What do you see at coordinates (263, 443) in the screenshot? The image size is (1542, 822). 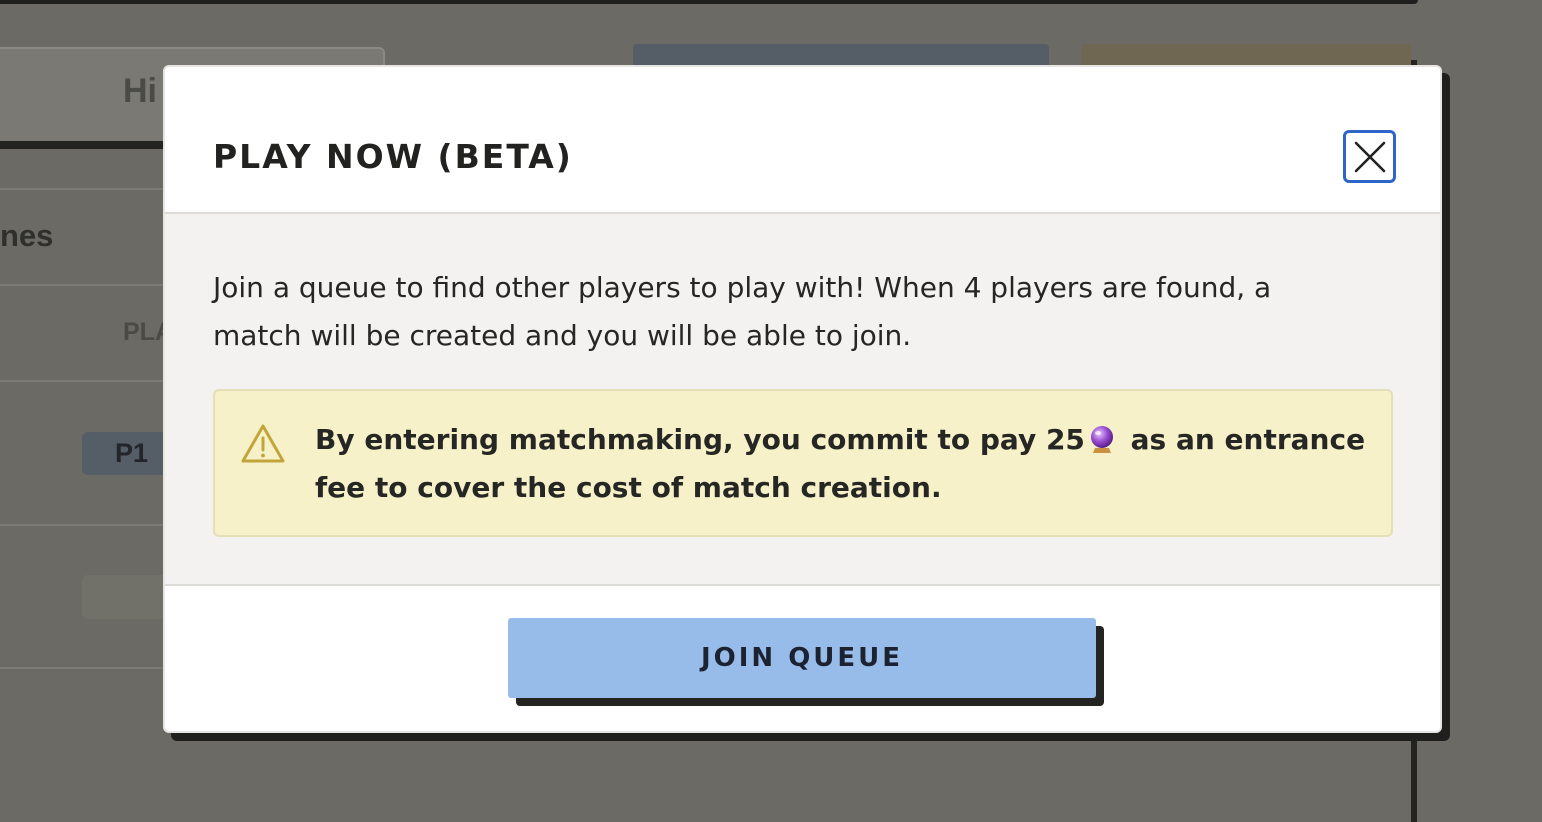 I see `warning-icon` at bounding box center [263, 443].